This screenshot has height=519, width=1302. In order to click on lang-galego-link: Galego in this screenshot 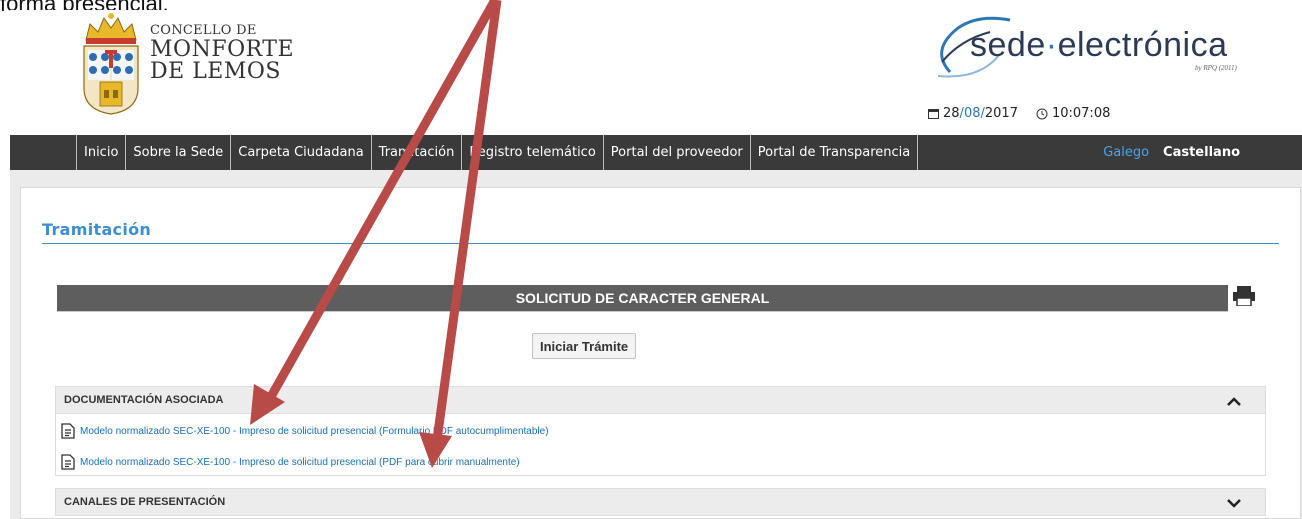, I will do `click(1126, 152)`.